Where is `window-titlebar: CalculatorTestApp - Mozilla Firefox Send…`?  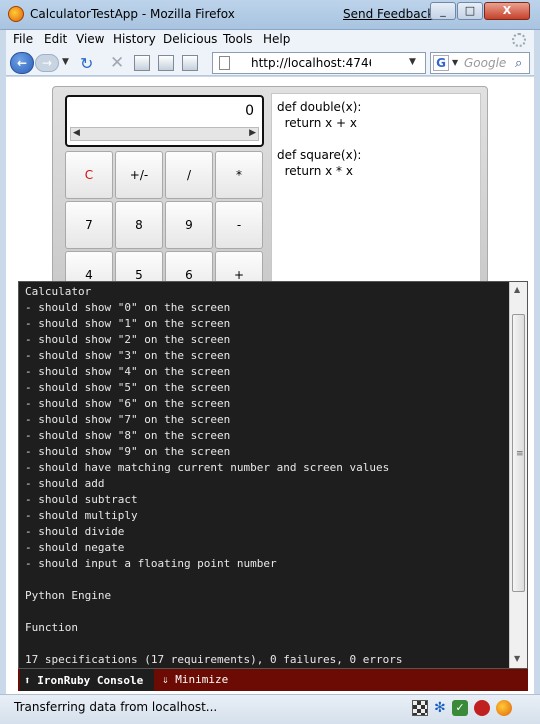 window-titlebar: CalculatorTestApp - Mozilla Firefox Send… is located at coordinates (270, 15).